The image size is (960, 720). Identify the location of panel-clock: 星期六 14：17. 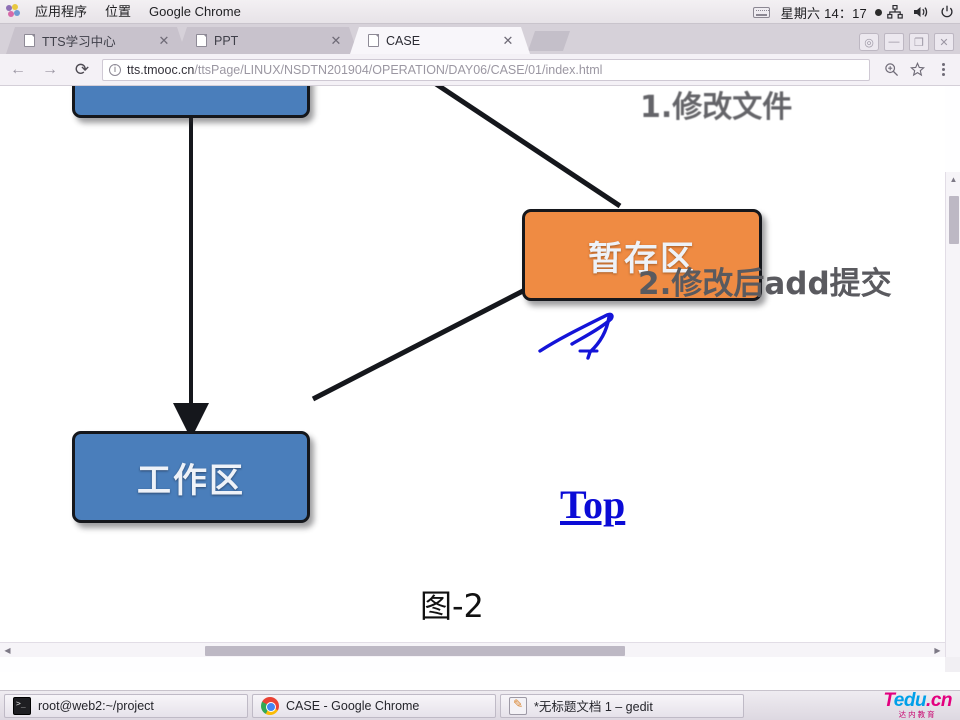
(824, 12).